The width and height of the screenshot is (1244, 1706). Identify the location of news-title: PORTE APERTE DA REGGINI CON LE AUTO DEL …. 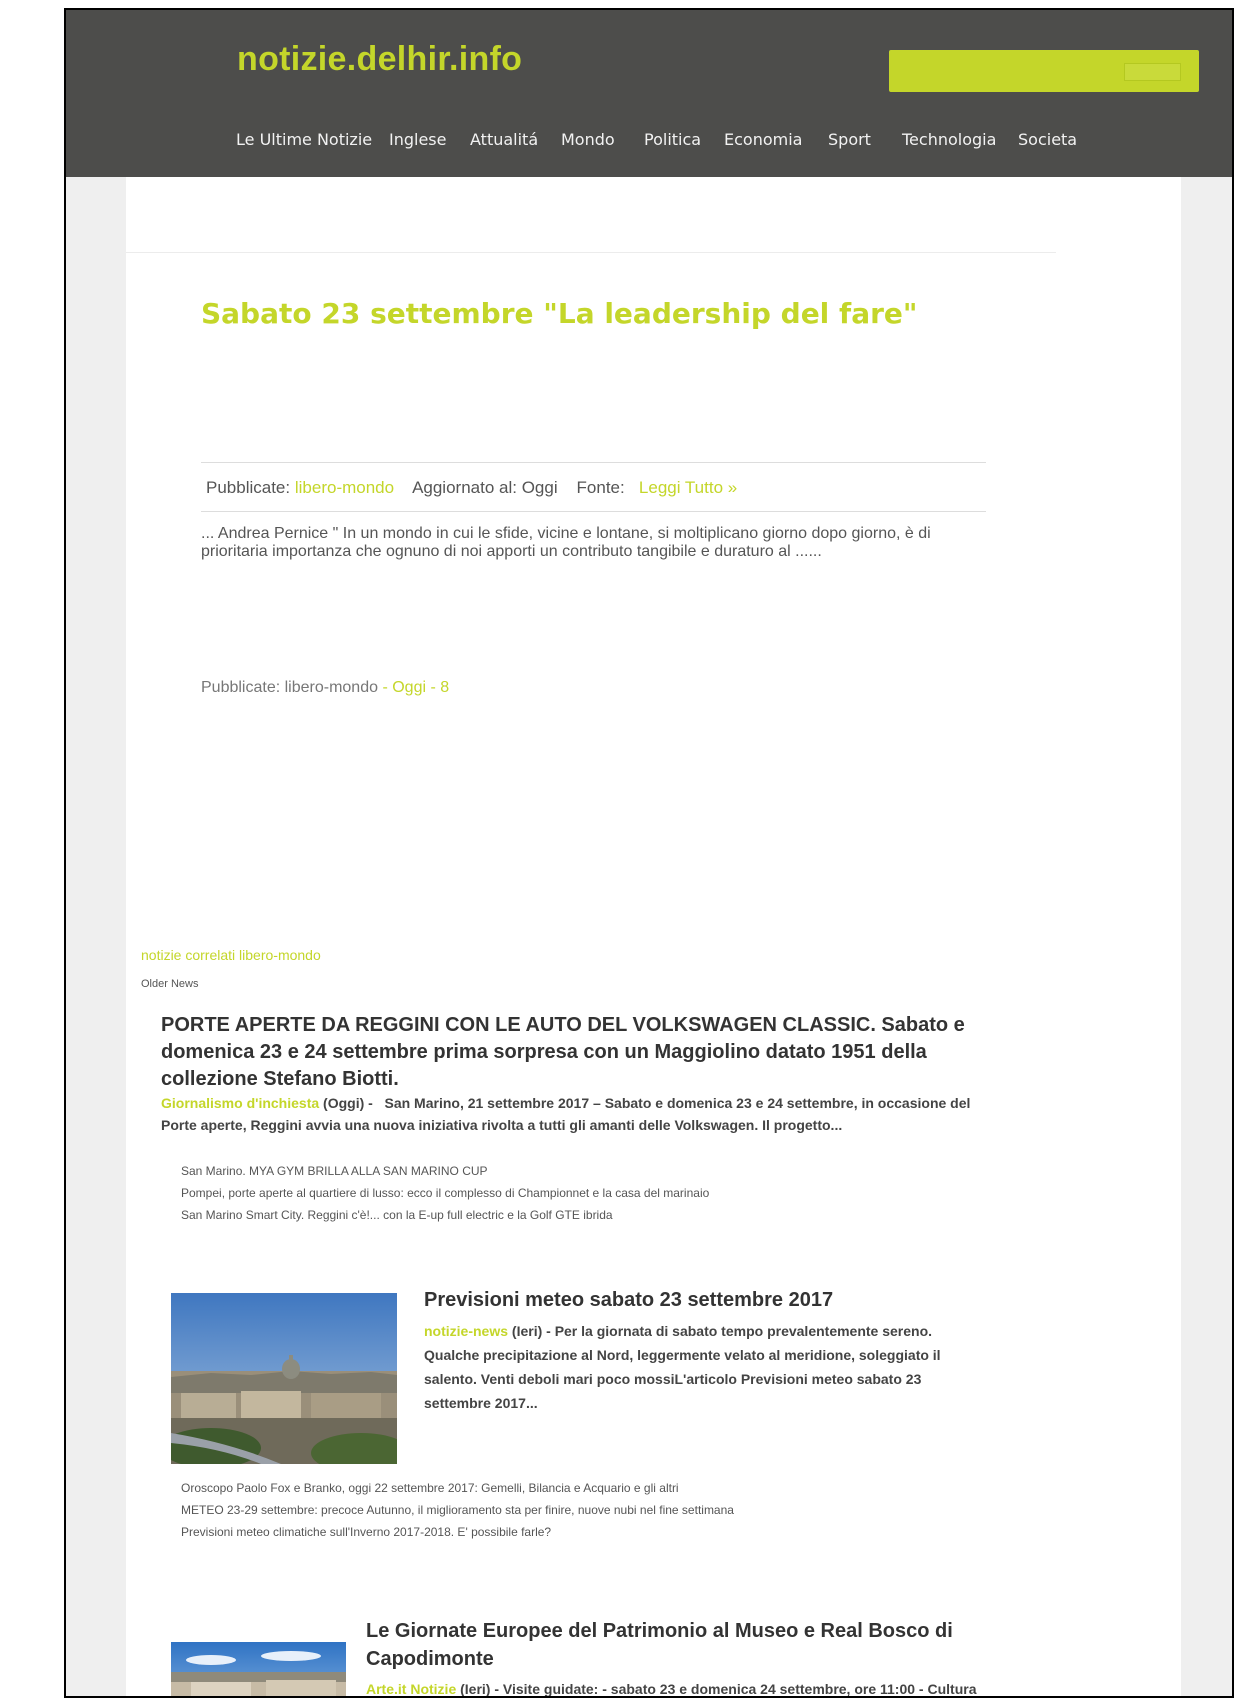
(571, 1052).